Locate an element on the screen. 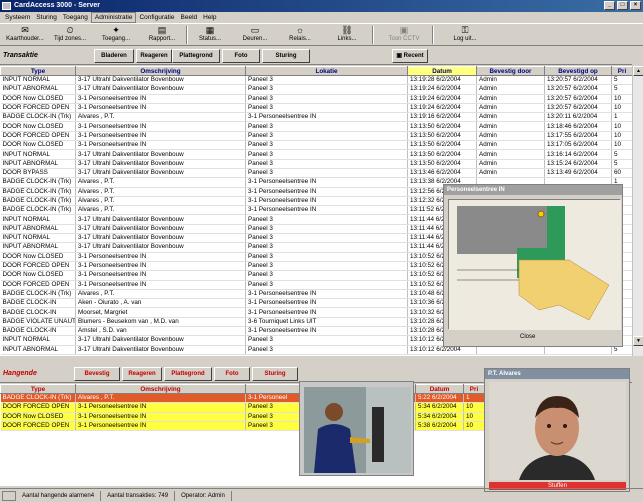 The height and width of the screenshot is (502, 643). menu-configuratie: Configuratie is located at coordinates (156, 17).